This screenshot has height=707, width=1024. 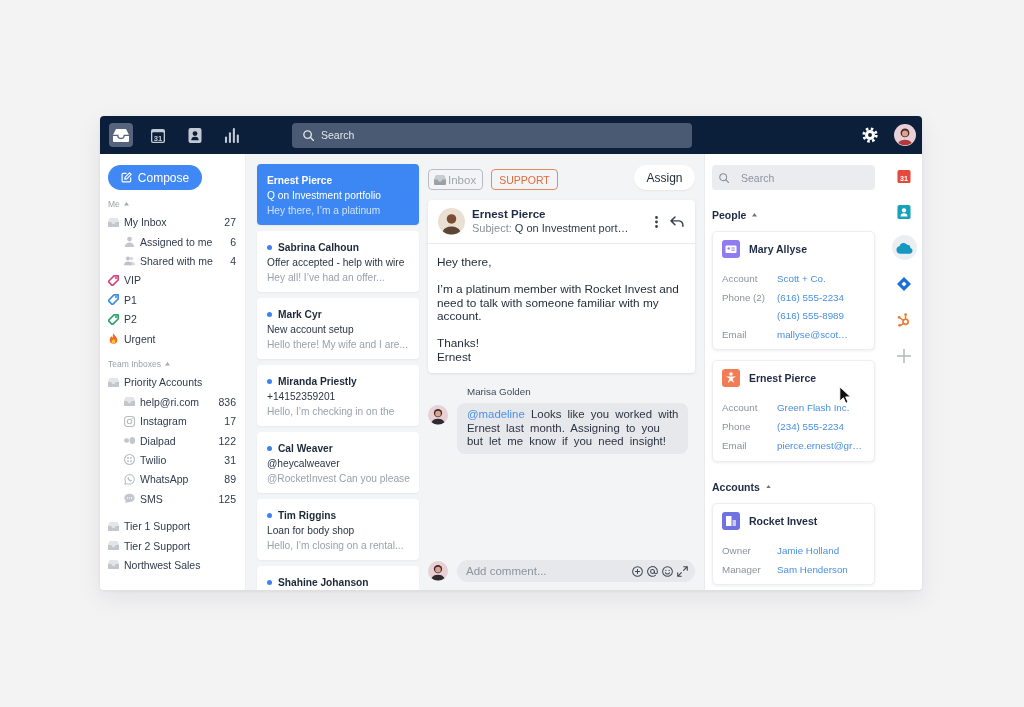 What do you see at coordinates (664, 177) in the screenshot?
I see `assign-button: Assign` at bounding box center [664, 177].